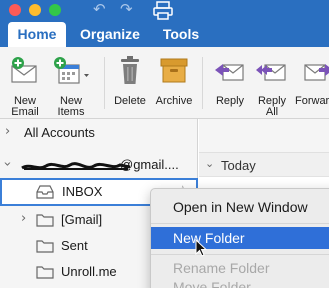  Describe the element at coordinates (45, 192) in the screenshot. I see `inbox-tray-icon` at that location.